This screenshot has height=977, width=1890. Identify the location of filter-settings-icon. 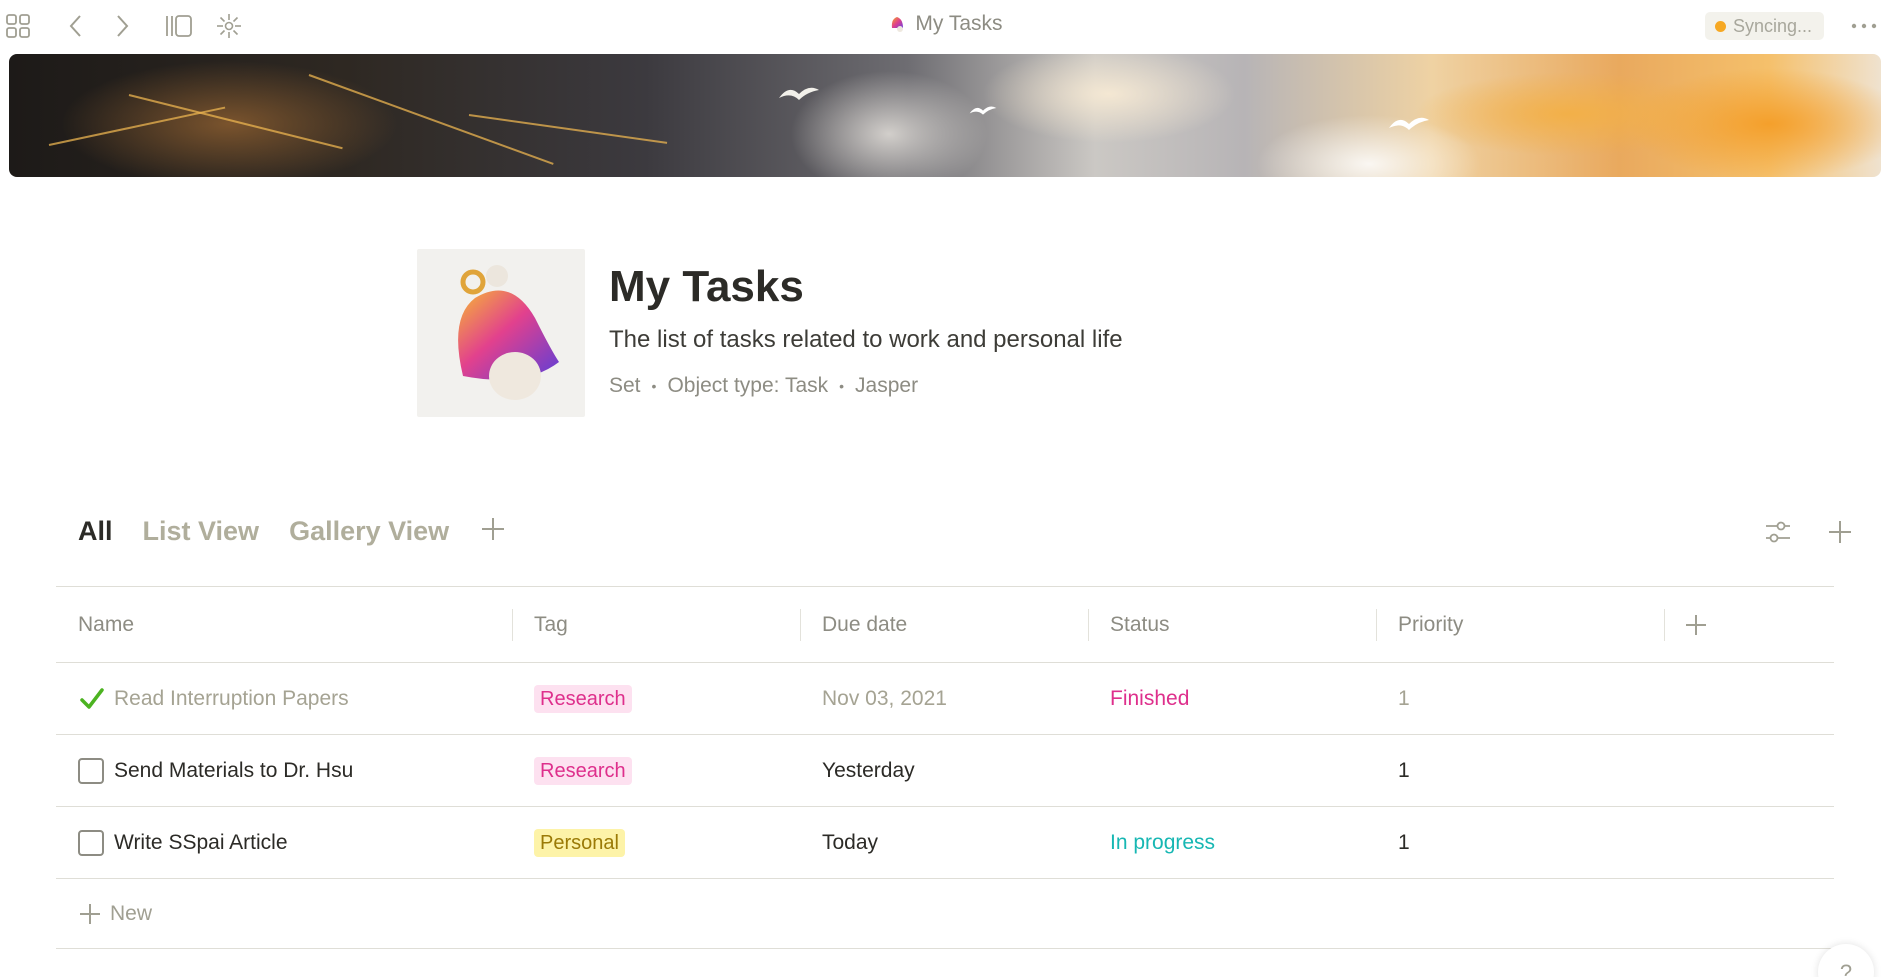
(1778, 532).